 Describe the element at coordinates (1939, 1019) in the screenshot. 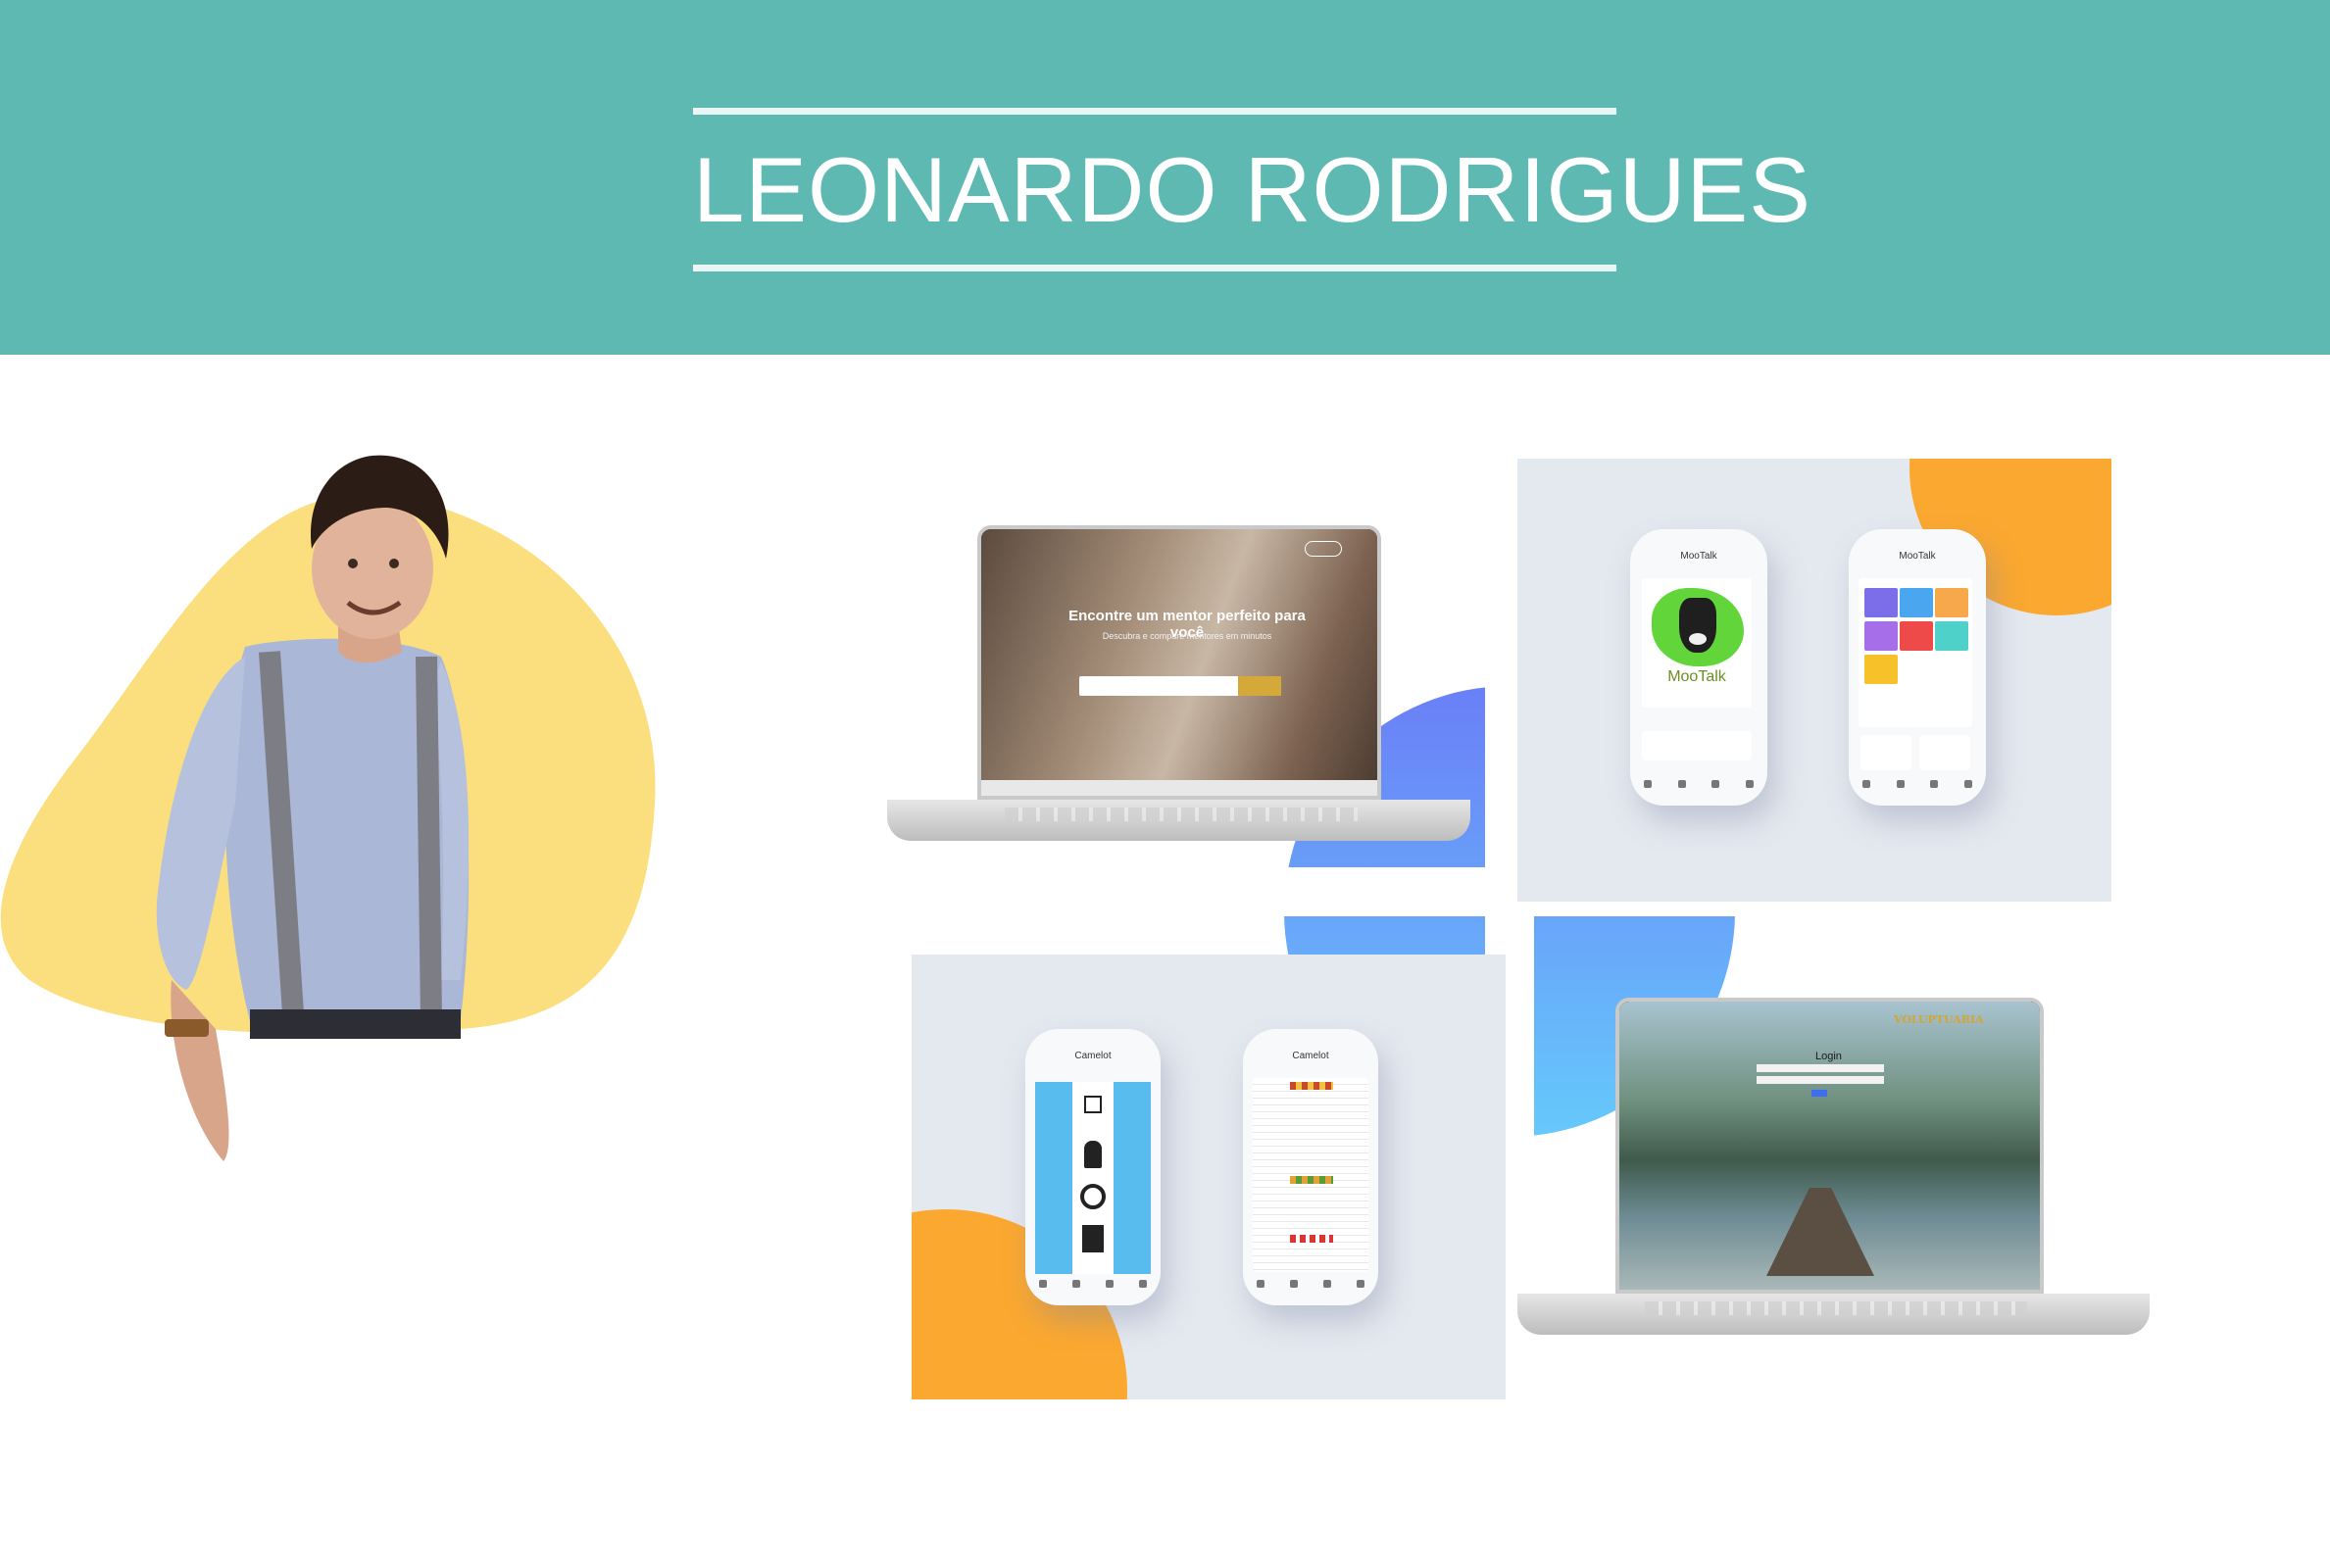

I see `brand-logo: VOLUPTUARIA` at that location.